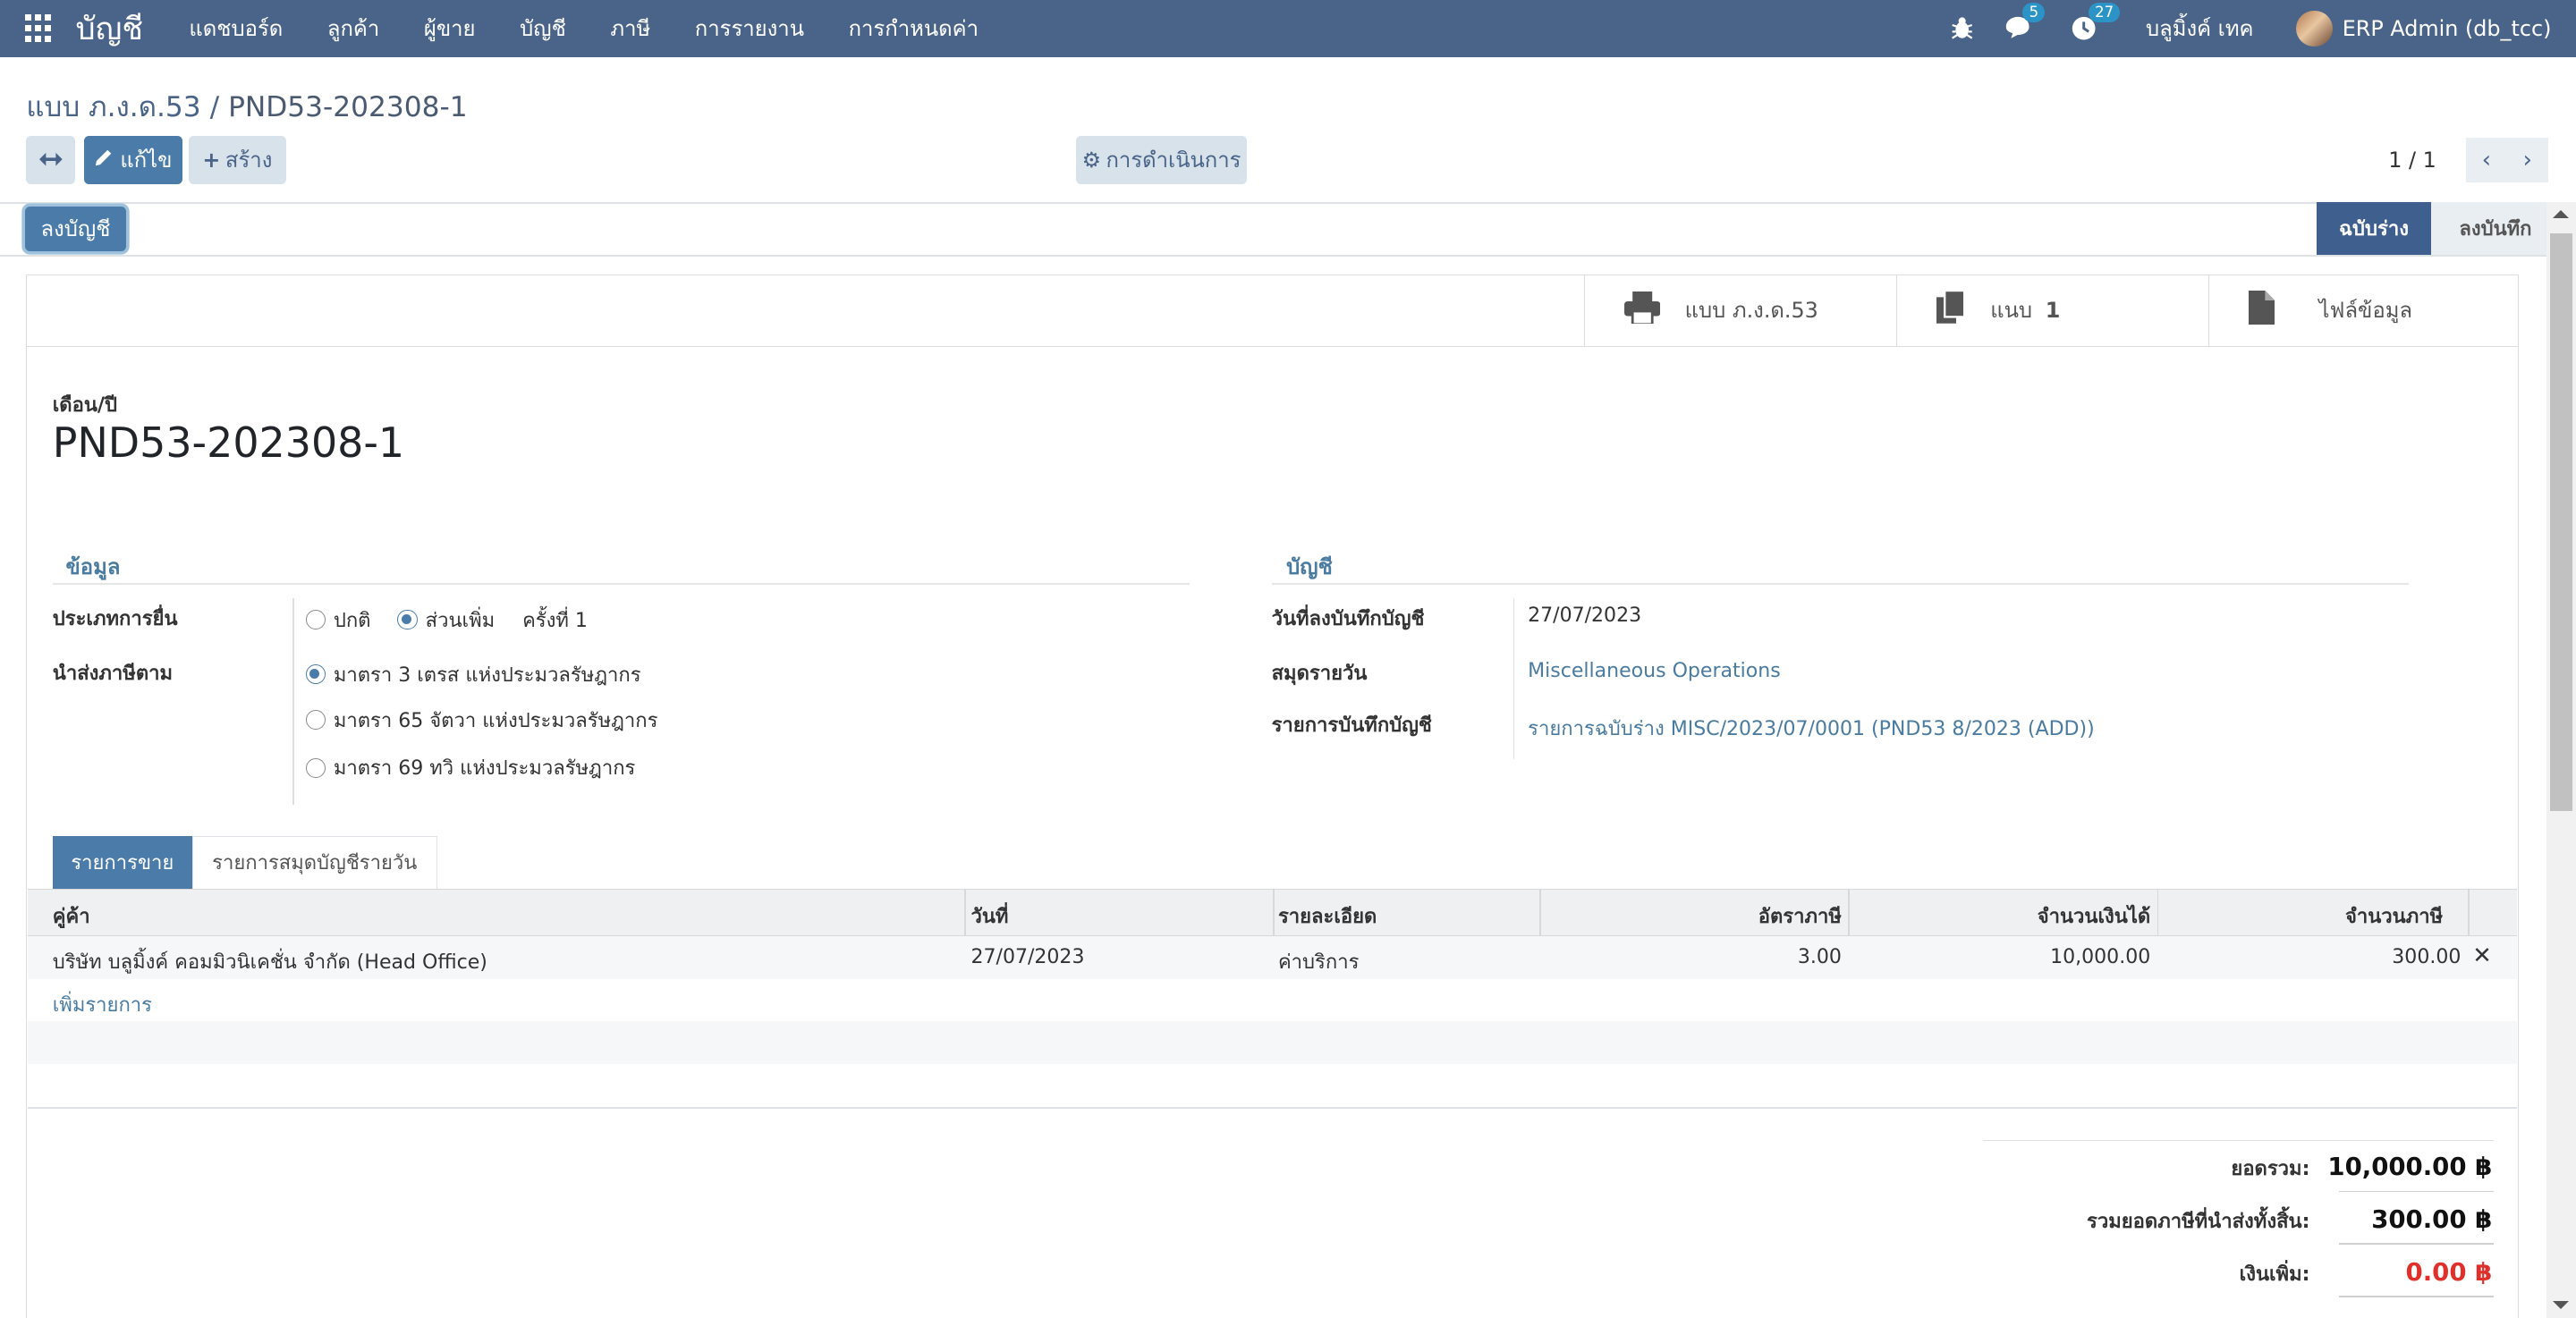 This screenshot has width=2576, height=1318. What do you see at coordinates (1348, 620) in the screenshot?
I see `accounting-date-label: วันที่ลงบันทึกบัญชี` at bounding box center [1348, 620].